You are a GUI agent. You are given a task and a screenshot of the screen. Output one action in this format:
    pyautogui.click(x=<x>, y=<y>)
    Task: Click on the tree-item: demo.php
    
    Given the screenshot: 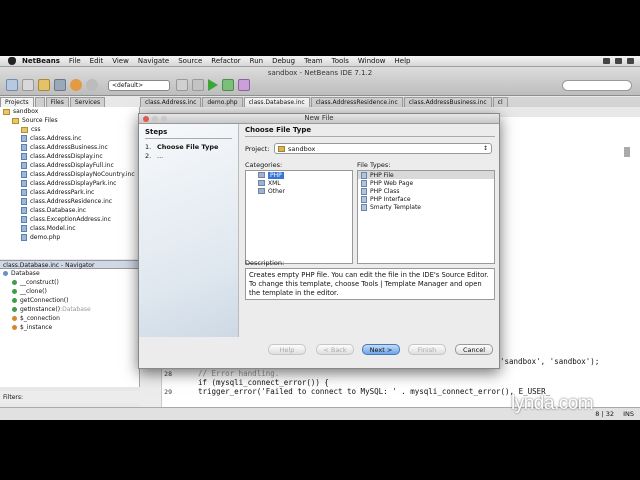 What is the action you would take?
    pyautogui.click(x=69, y=237)
    